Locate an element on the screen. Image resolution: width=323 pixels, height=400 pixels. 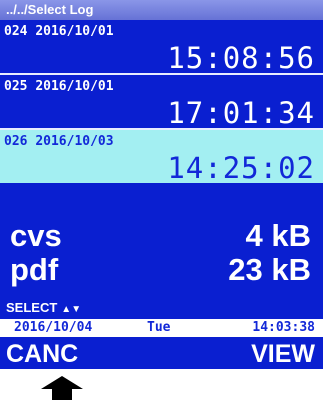
log-entry-time: 15:08:56 is located at coordinates (241, 58).